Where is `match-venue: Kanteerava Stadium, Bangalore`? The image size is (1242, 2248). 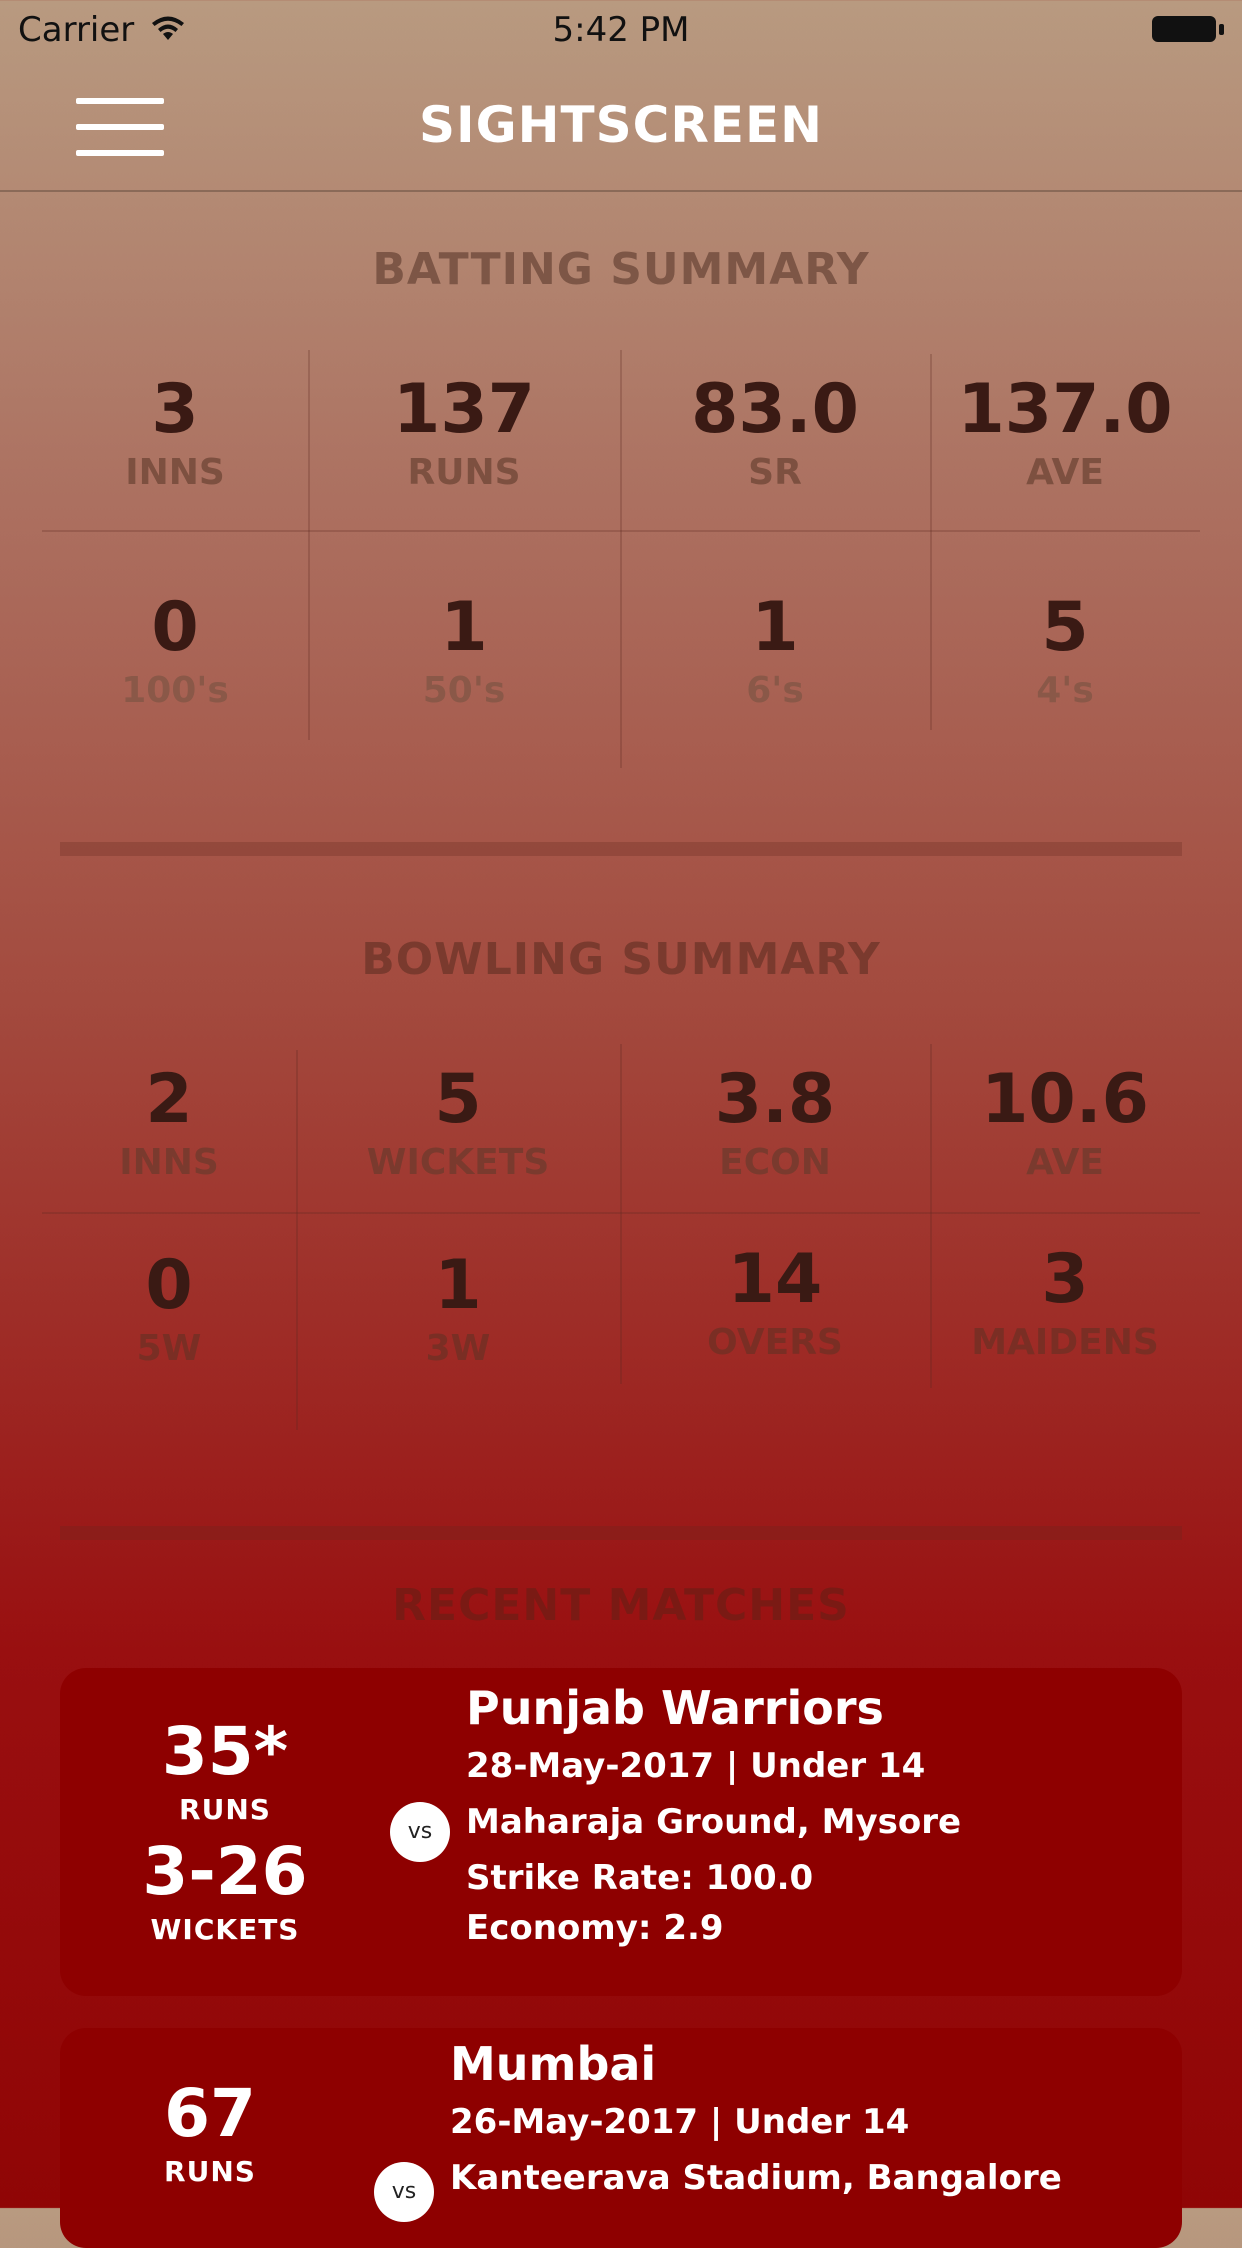
match-venue: Kanteerava Stadium, Bangalore is located at coordinates (756, 2178).